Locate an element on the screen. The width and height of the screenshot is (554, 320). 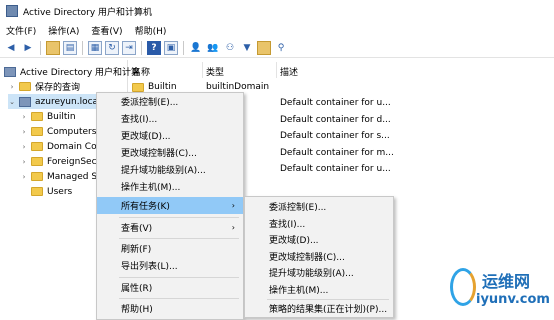
ad-users-computers-icon is located at coordinates (12, 11).